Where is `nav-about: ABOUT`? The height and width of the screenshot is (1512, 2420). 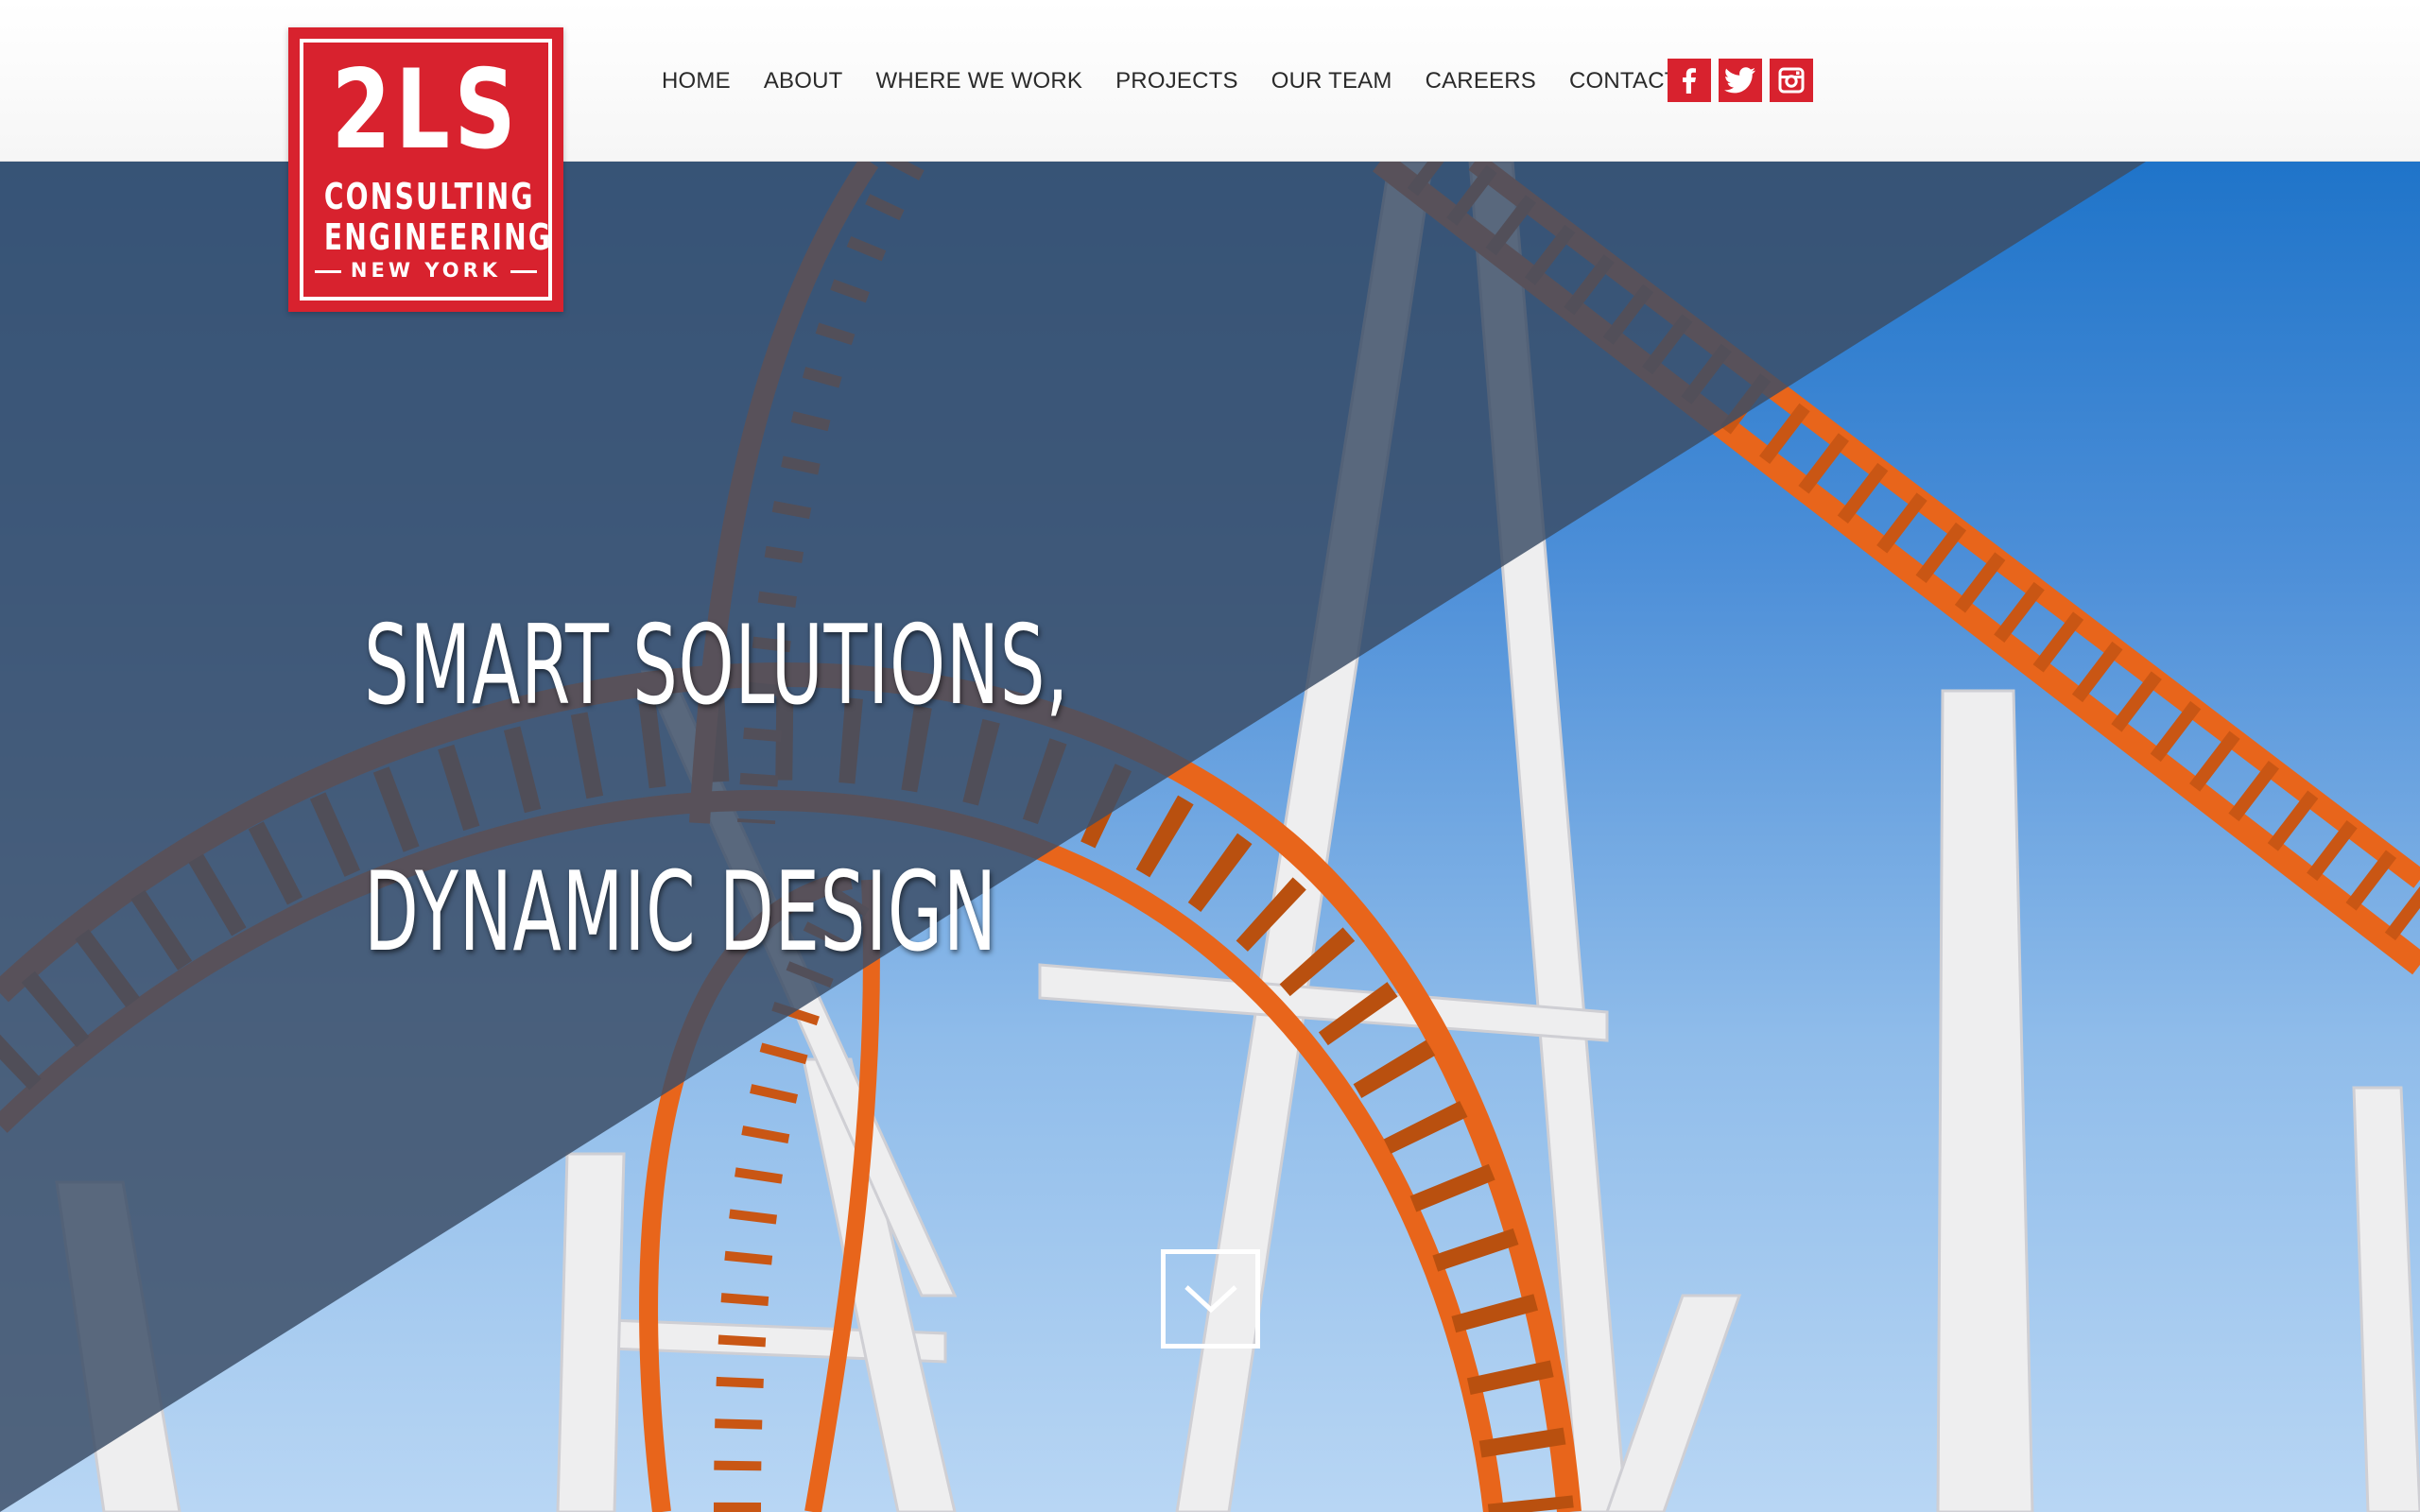 nav-about: ABOUT is located at coordinates (803, 81).